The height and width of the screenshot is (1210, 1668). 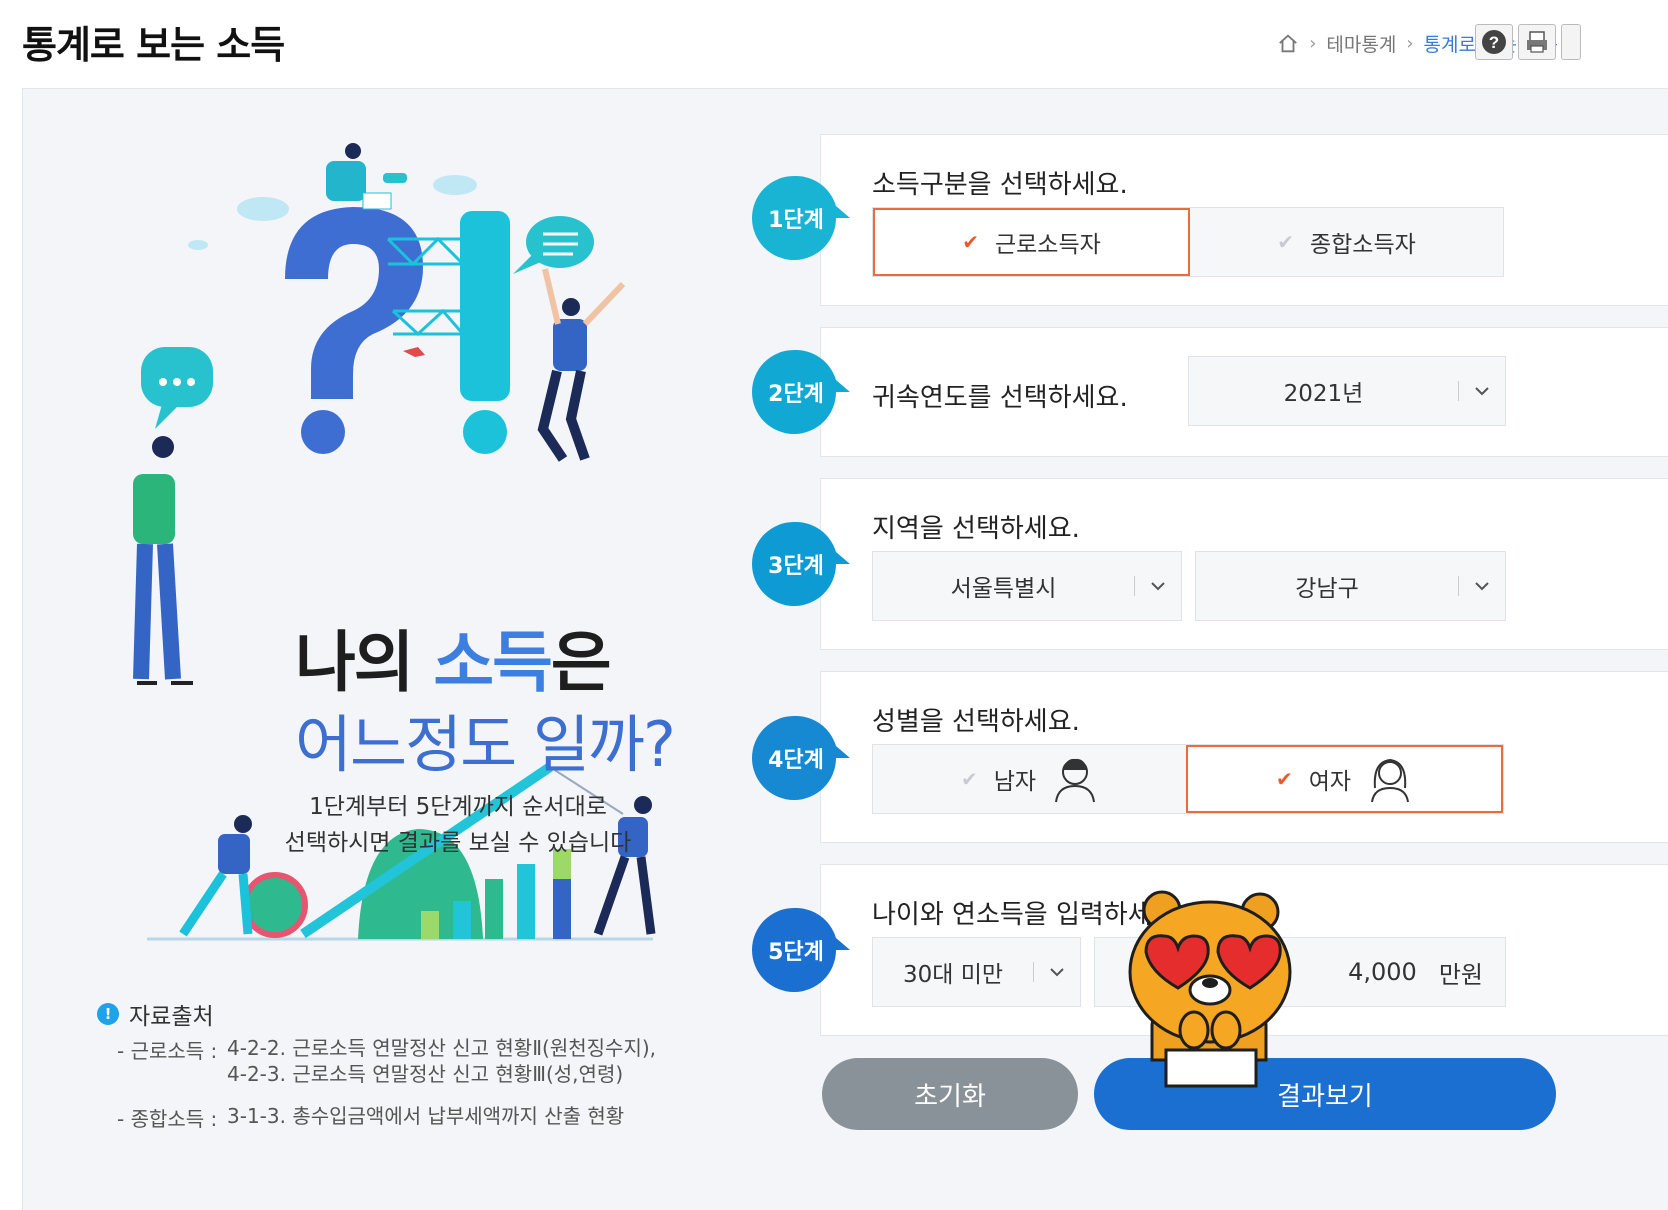 I want to click on city-select: 서울특별시, so click(x=1027, y=586).